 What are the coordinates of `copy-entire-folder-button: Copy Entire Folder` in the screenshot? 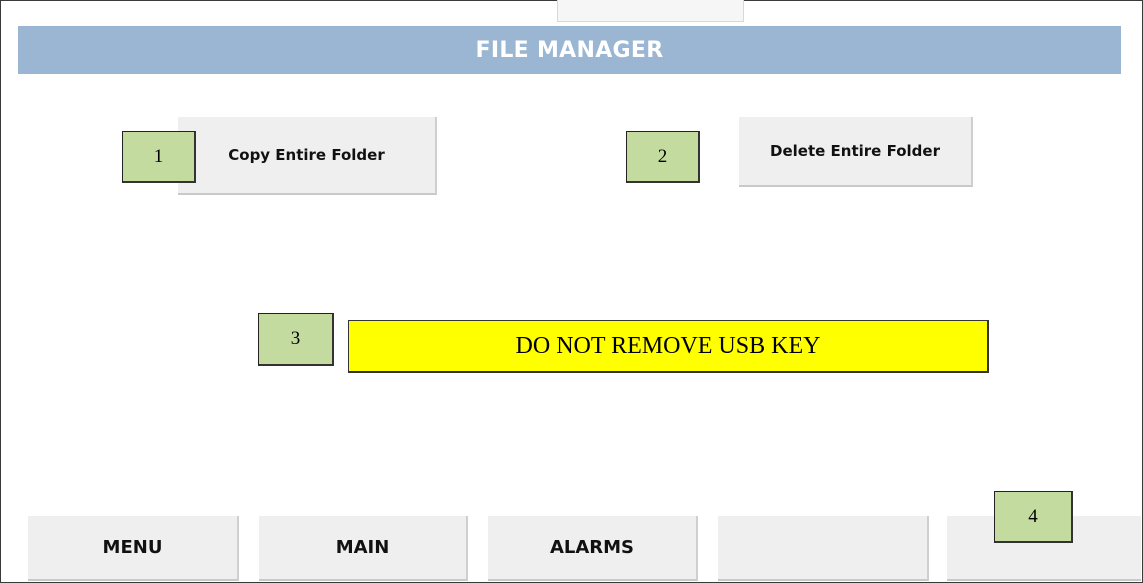 It's located at (307, 156).